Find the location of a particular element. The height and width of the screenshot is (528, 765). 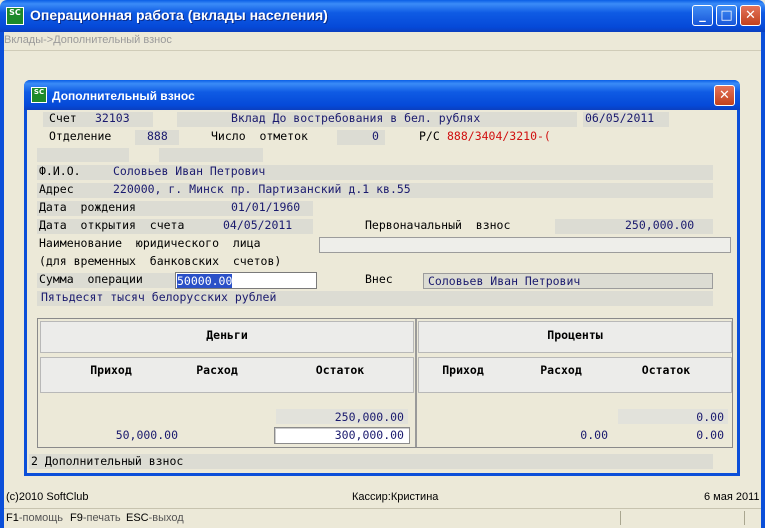

account-label: Счет is located at coordinates (63, 118).